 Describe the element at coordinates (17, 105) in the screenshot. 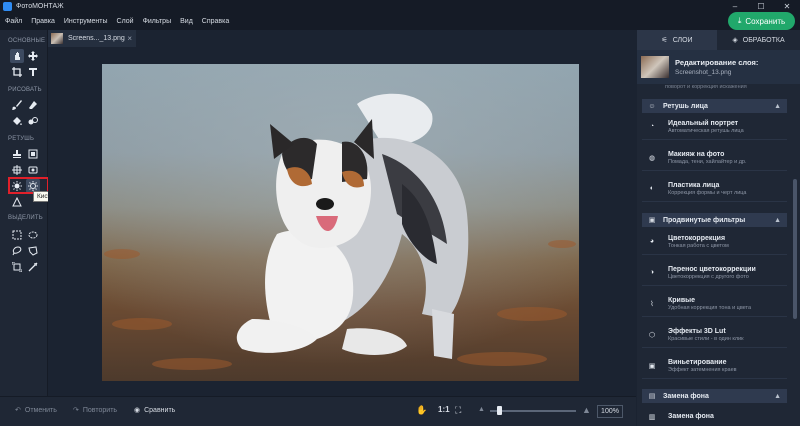

I see `brush-tool-icon` at that location.